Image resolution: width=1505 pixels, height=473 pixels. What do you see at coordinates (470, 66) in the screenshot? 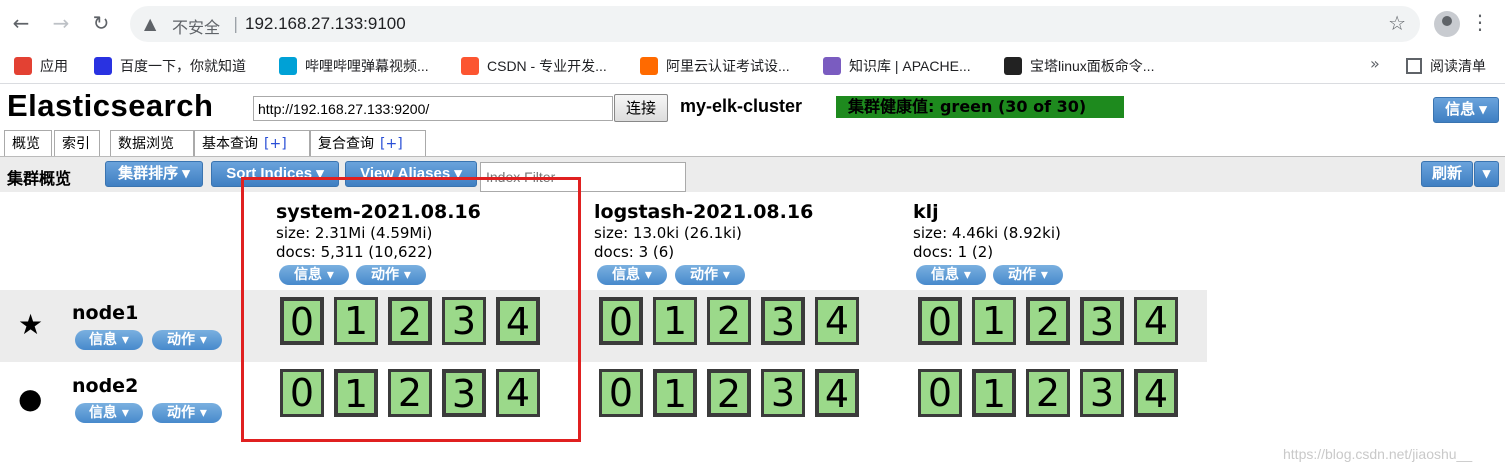
I see `csdn-icon` at bounding box center [470, 66].